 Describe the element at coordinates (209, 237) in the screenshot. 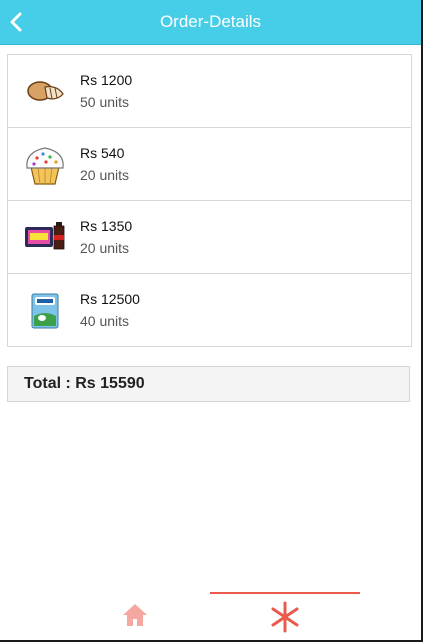

I see `list-item: Rs 1350 20 units` at that location.